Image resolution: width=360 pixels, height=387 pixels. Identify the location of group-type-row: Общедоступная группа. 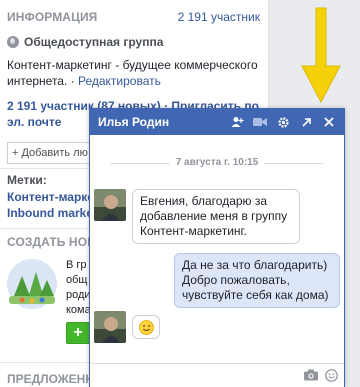
(85, 42).